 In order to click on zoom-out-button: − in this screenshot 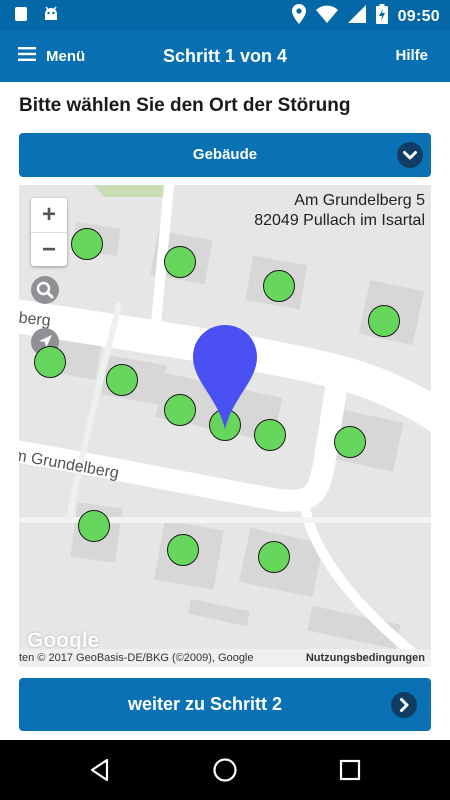, I will do `click(49, 249)`.